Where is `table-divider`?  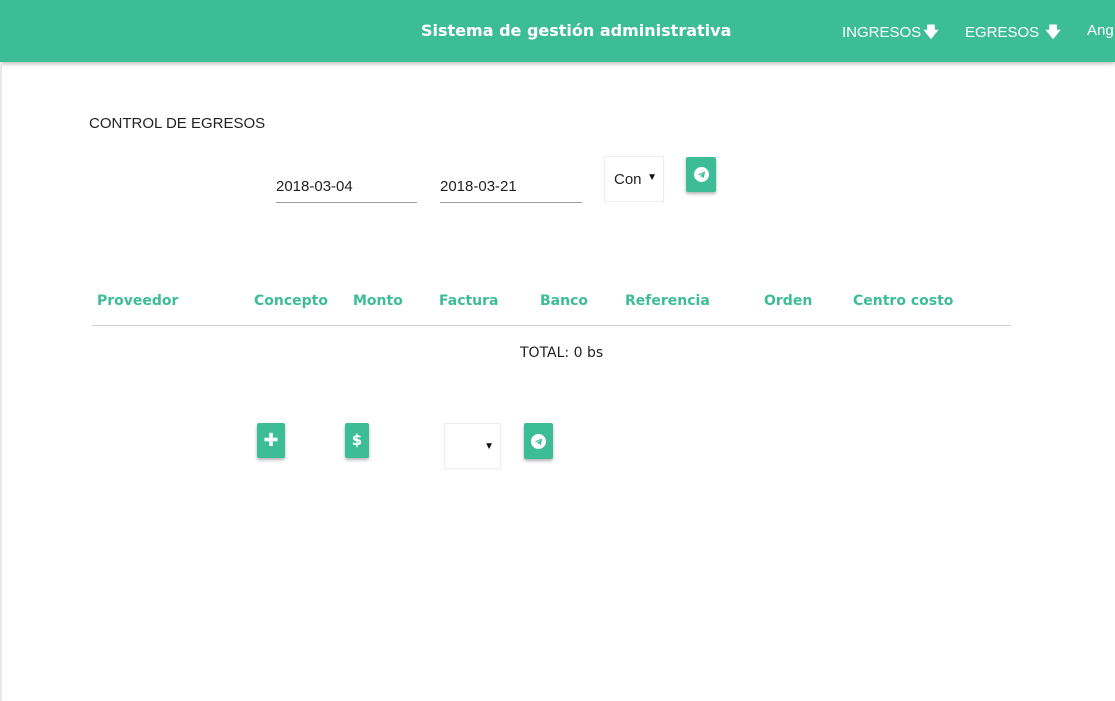 table-divider is located at coordinates (551, 325).